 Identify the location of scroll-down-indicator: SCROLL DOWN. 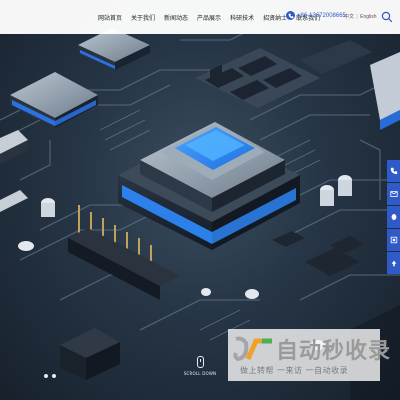
(200, 366).